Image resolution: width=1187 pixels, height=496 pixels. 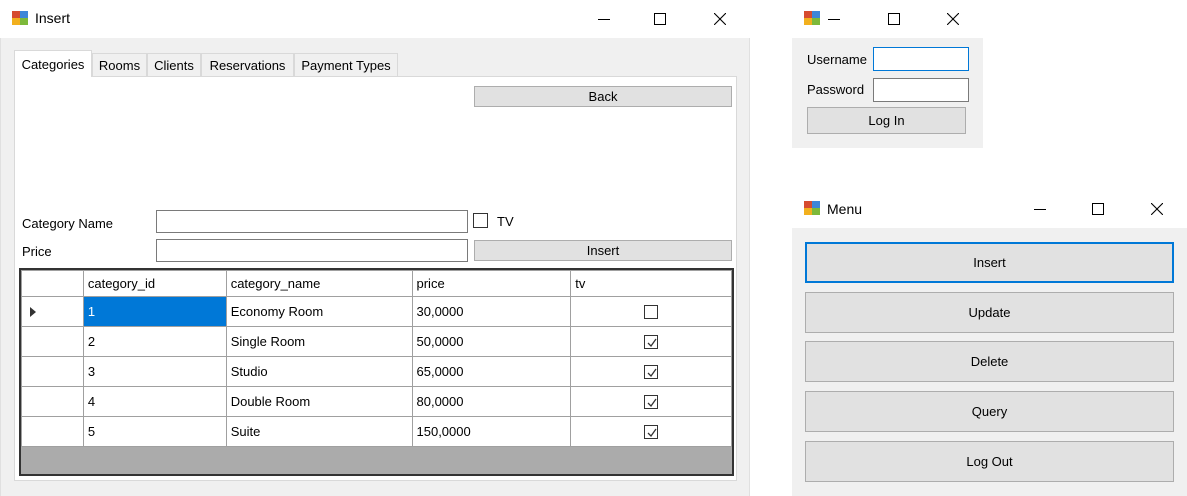 I want to click on menu-update-button: Update, so click(x=989, y=312).